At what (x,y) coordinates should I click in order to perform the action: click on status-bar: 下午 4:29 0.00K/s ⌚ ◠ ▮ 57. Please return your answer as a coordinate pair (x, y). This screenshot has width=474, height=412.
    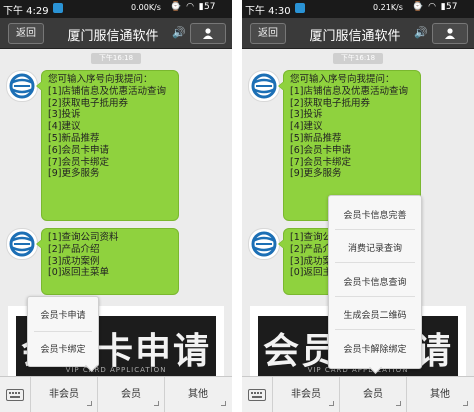
    Looking at the image, I should click on (116, 9).